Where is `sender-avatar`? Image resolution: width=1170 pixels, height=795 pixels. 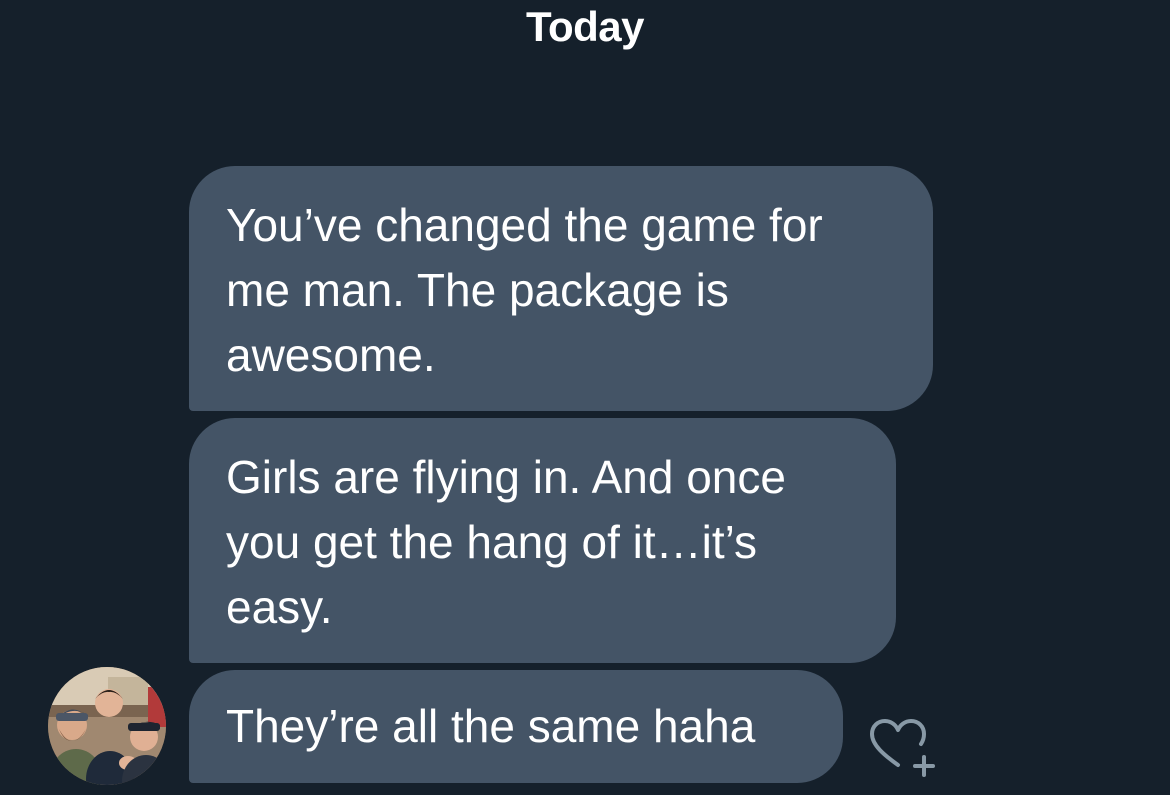
sender-avatar is located at coordinates (107, 726).